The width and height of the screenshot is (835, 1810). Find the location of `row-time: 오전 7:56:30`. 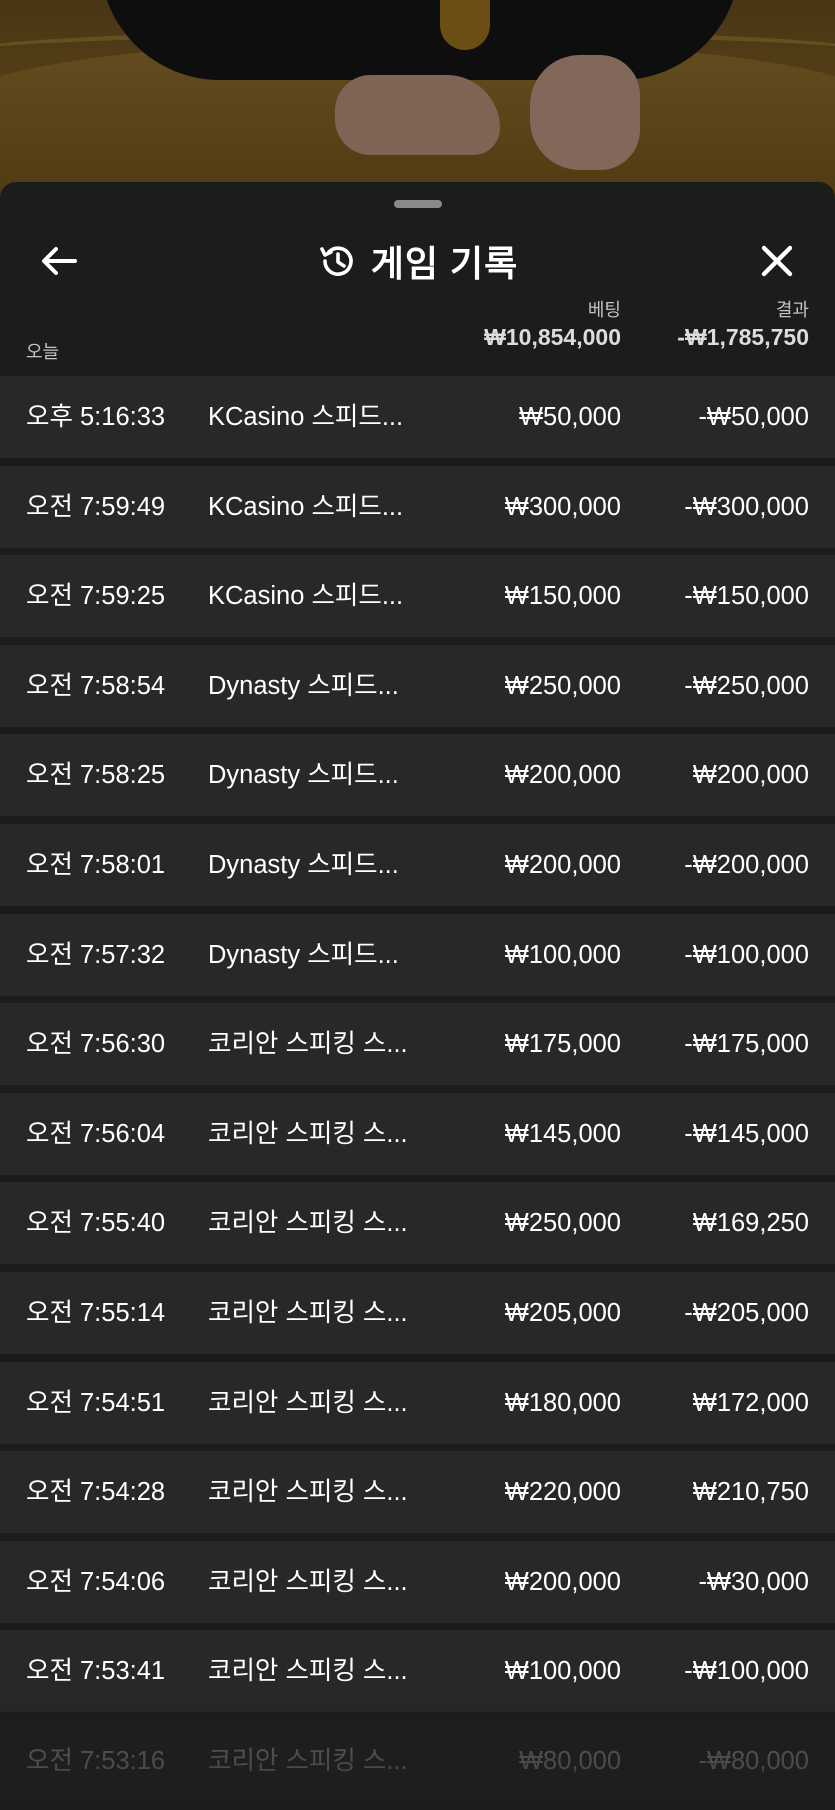

row-time: 오전 7:56:30 is located at coordinates (96, 1044).